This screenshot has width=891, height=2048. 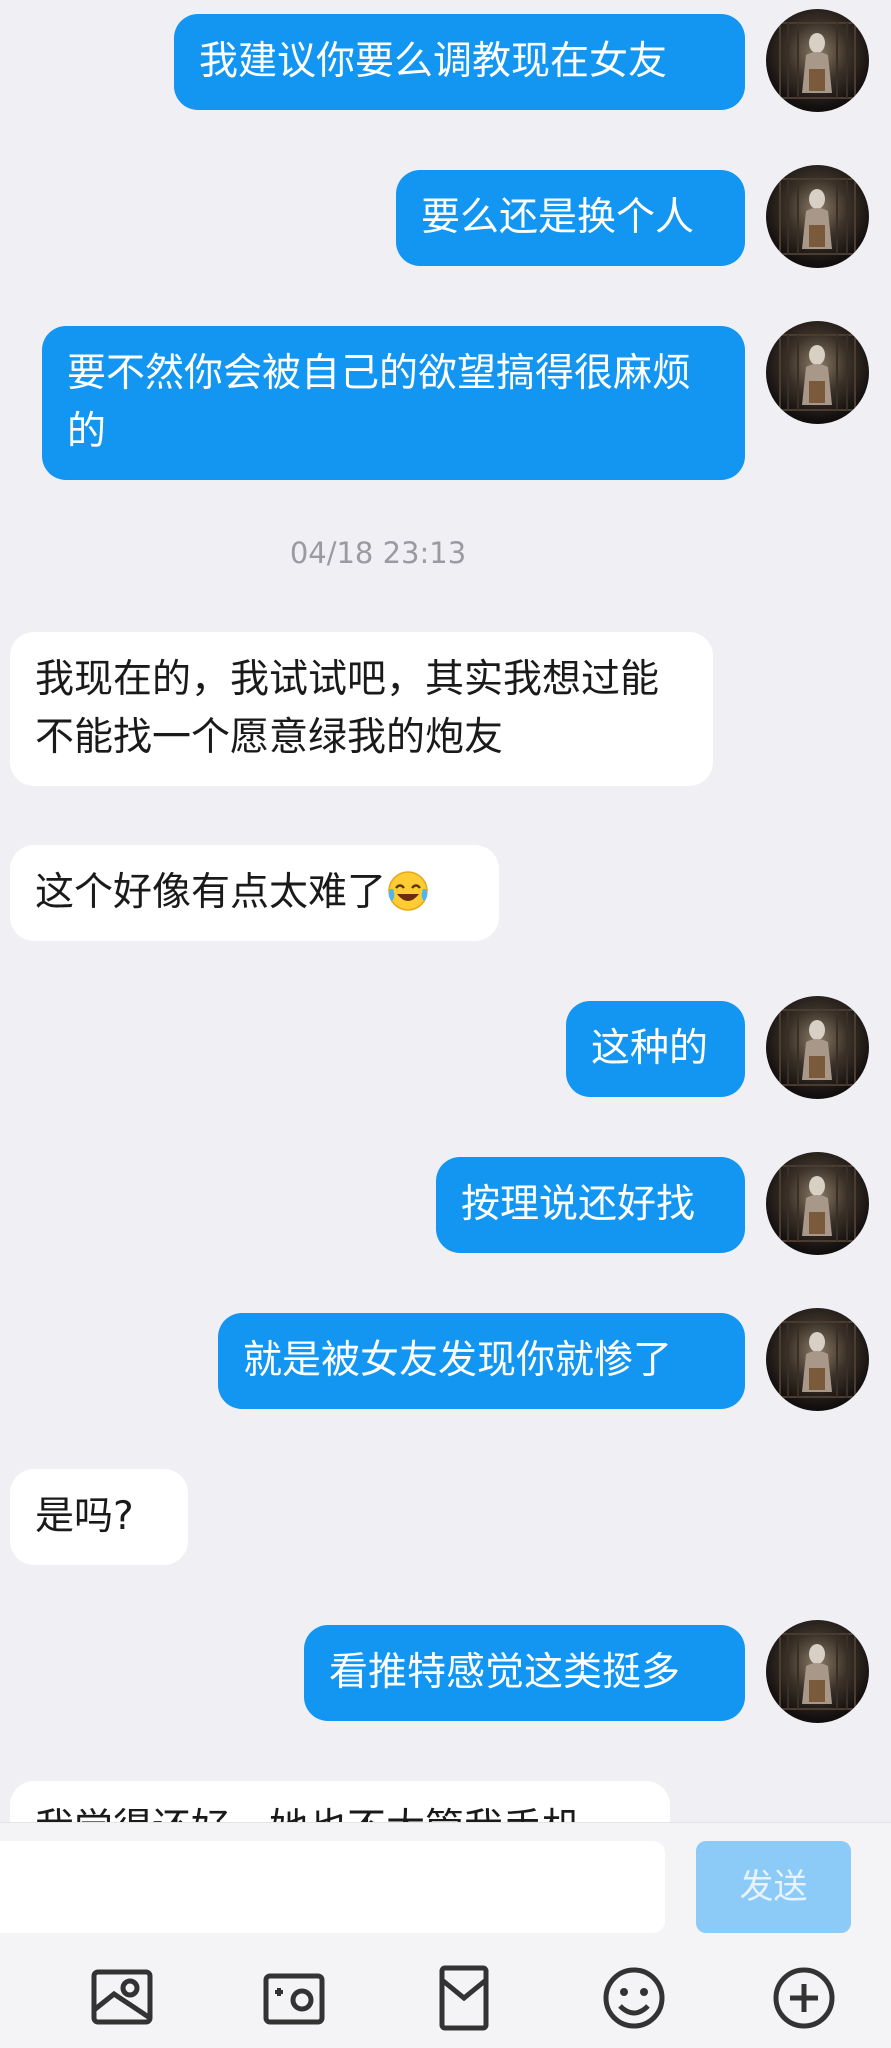 I want to click on input-bar: 发送, so click(x=445, y=1887).